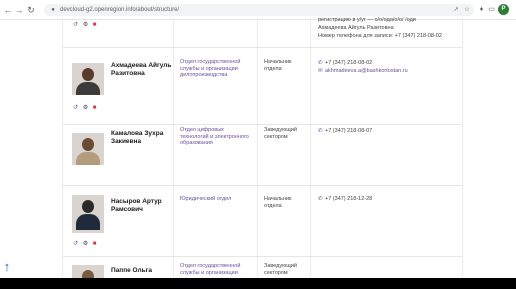 This screenshot has width=516, height=289. I want to click on phone-text: +7 (347) 218-08-02, so click(349, 63).